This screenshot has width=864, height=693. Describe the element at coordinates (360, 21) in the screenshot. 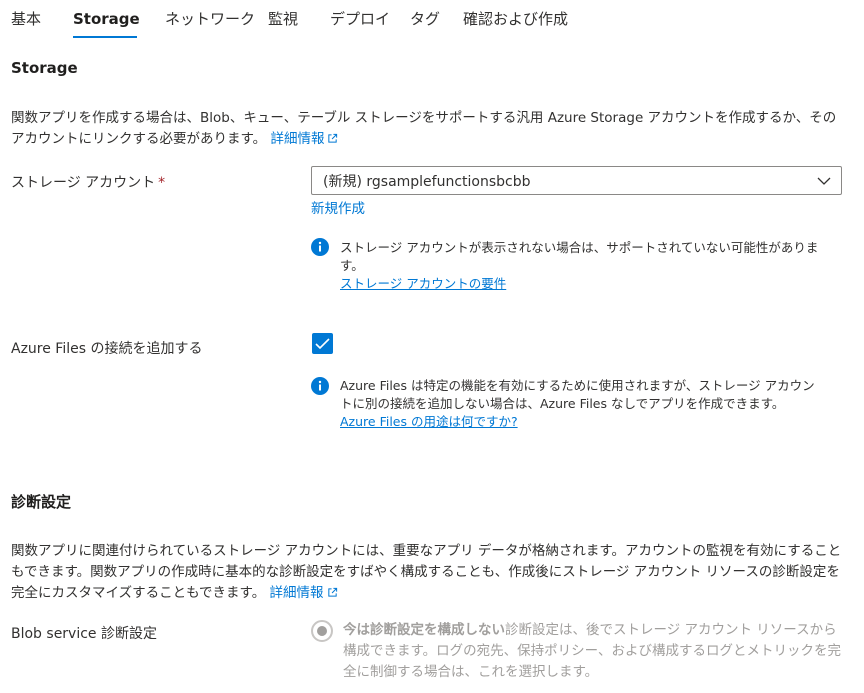

I see `tab-deployment: デプロイ` at that location.